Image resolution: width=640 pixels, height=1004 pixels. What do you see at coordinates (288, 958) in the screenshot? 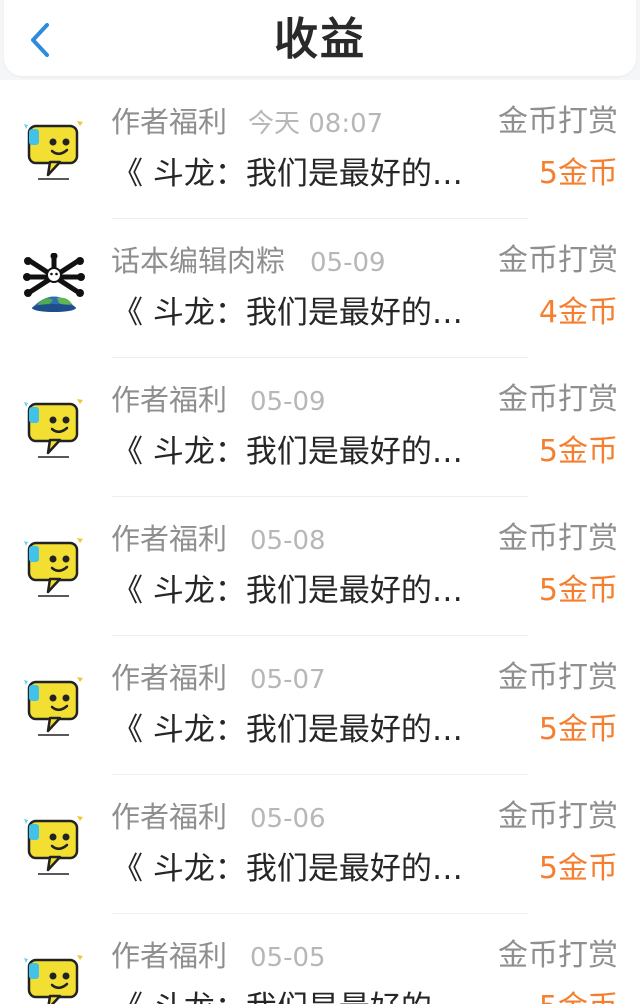
I see `record-time: 05-05` at bounding box center [288, 958].